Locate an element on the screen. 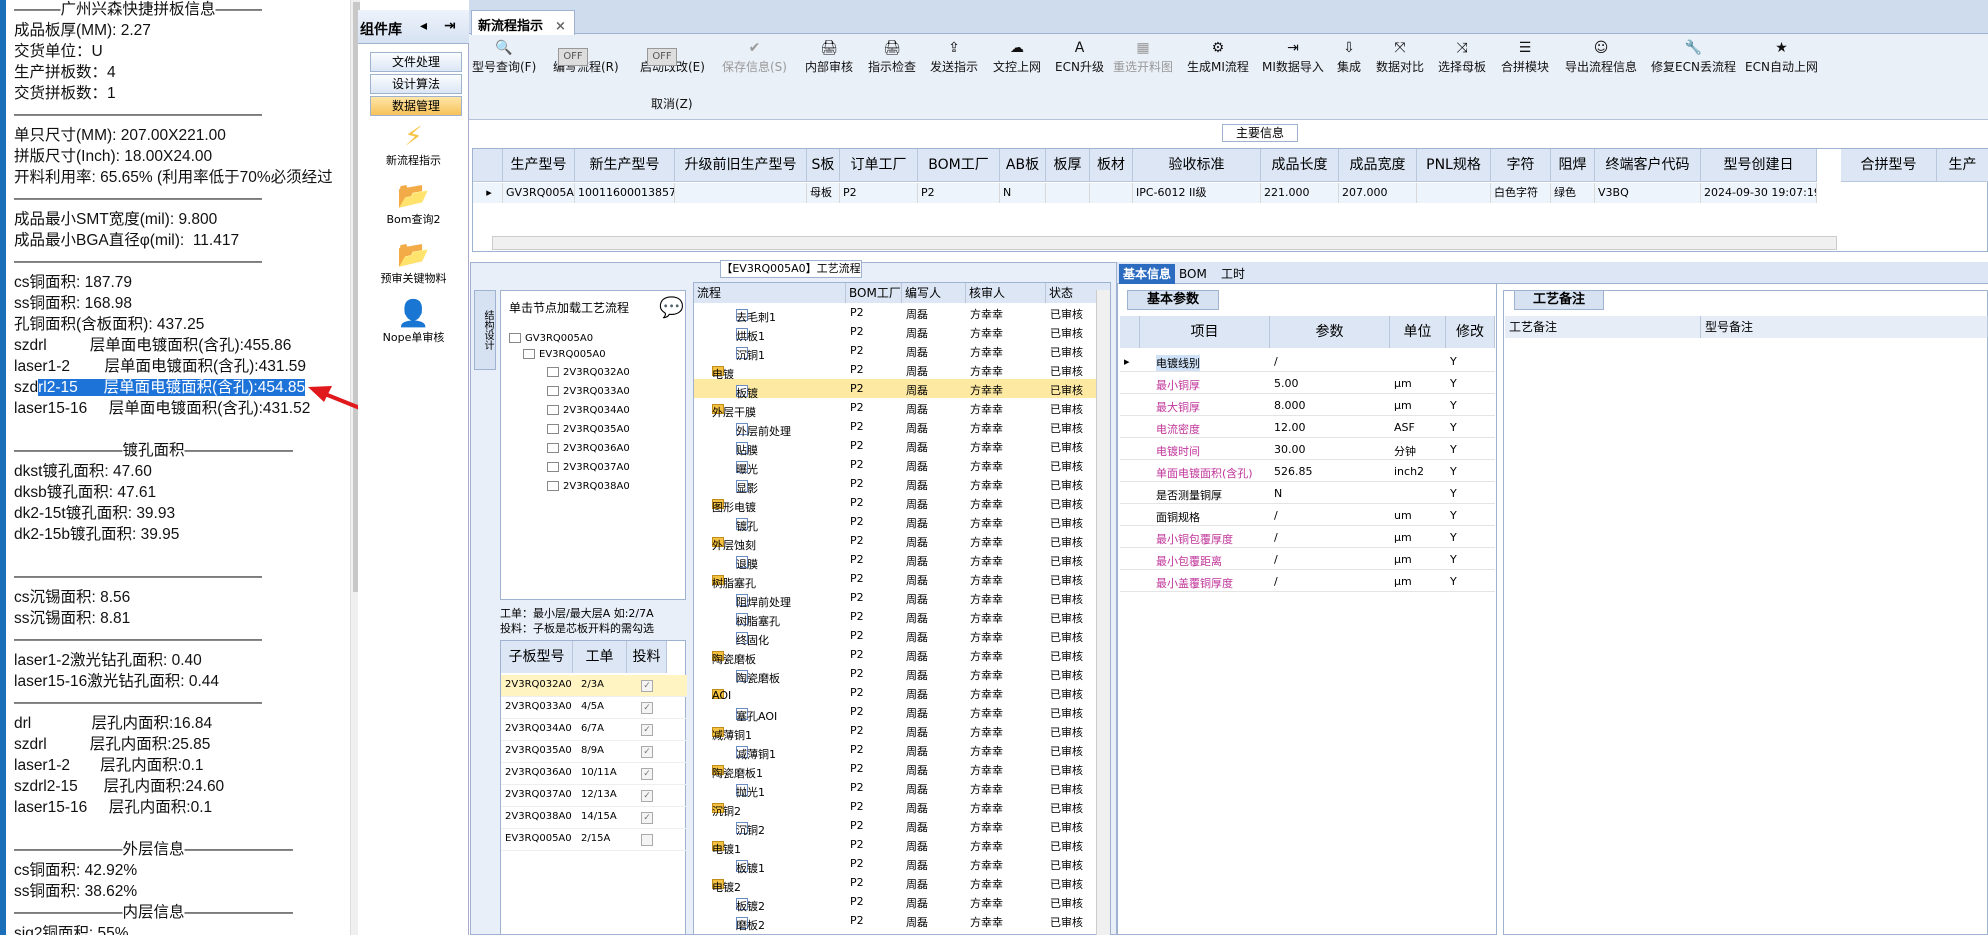  basic-row: 最大铜厚 8.000 μm Y is located at coordinates (1307, 405).